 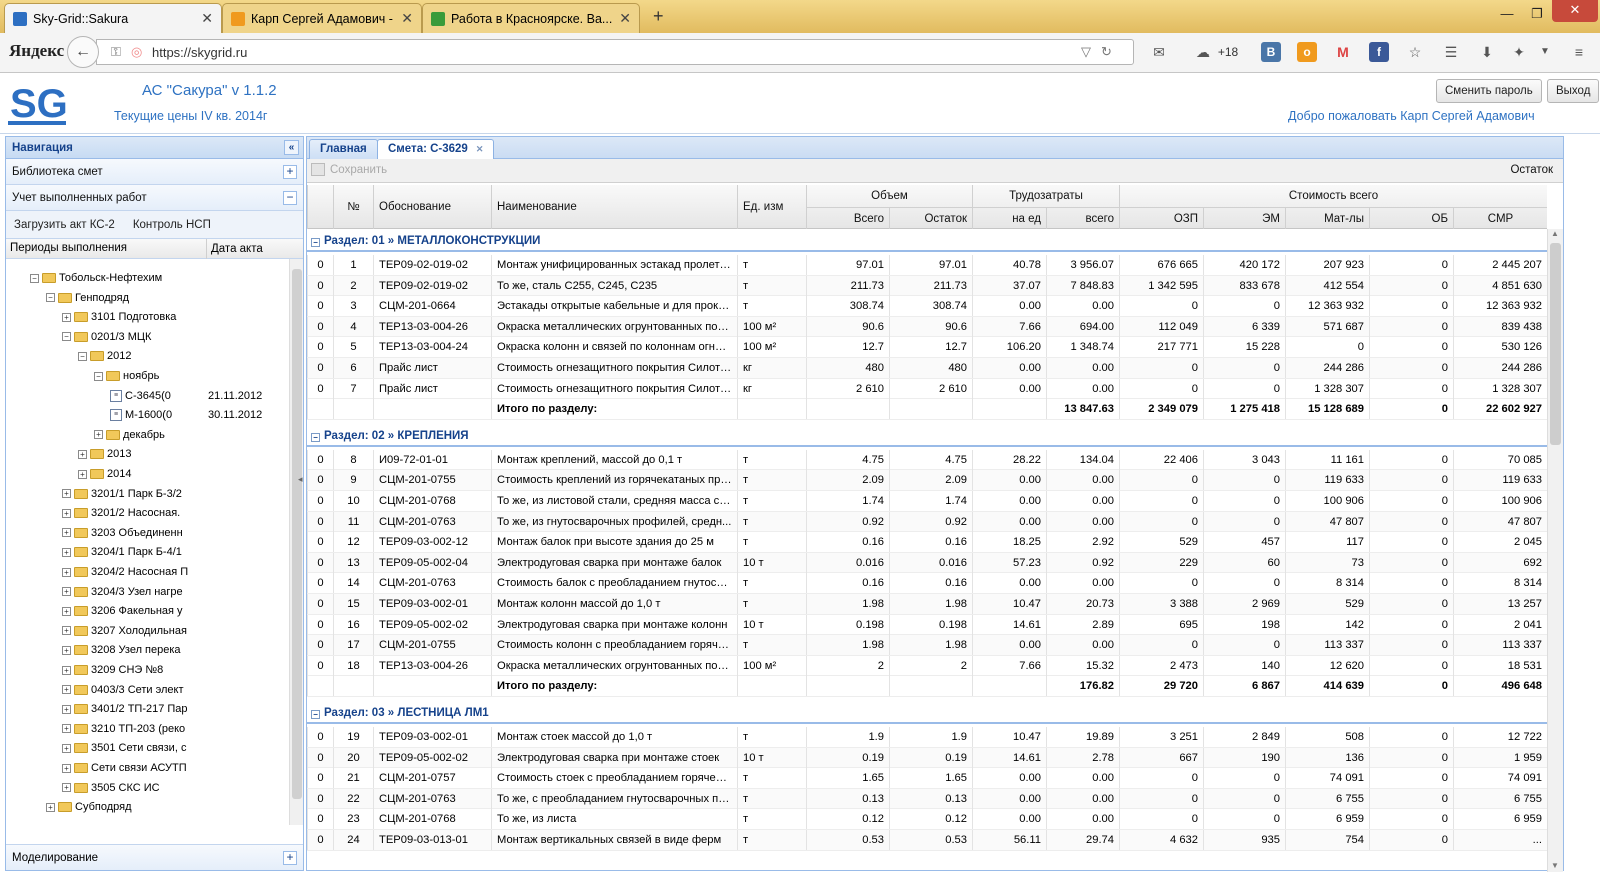 I want to click on scroll-thumb, so click(x=1555, y=344).